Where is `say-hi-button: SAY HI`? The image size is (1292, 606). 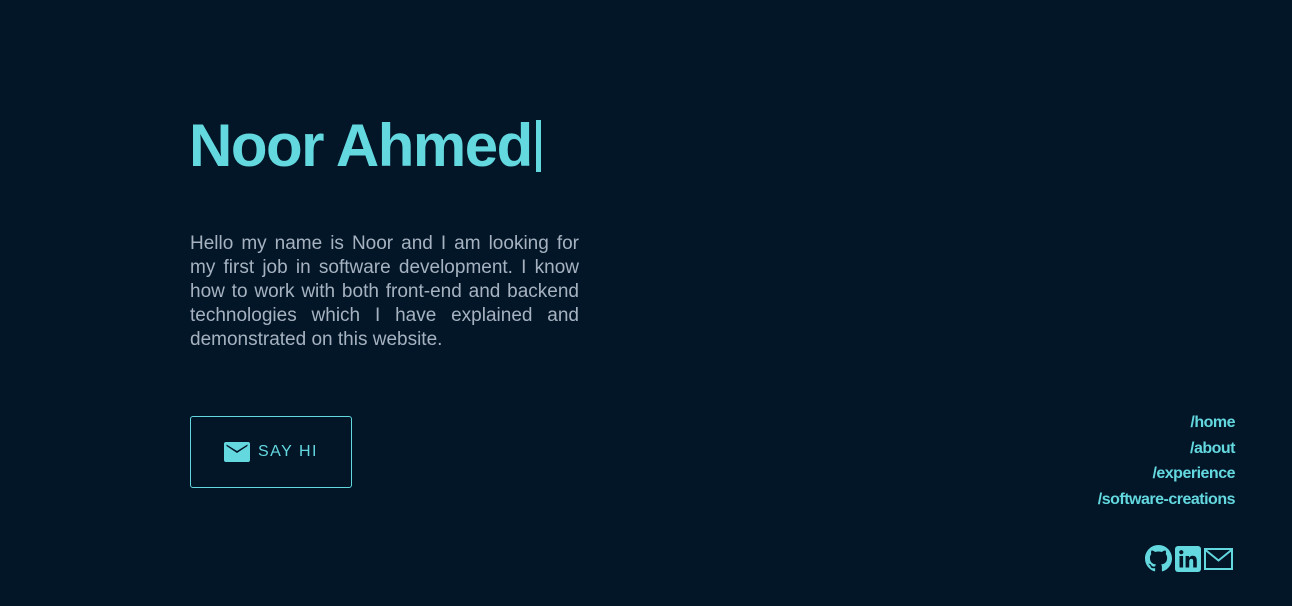
say-hi-button: SAY HI is located at coordinates (271, 452).